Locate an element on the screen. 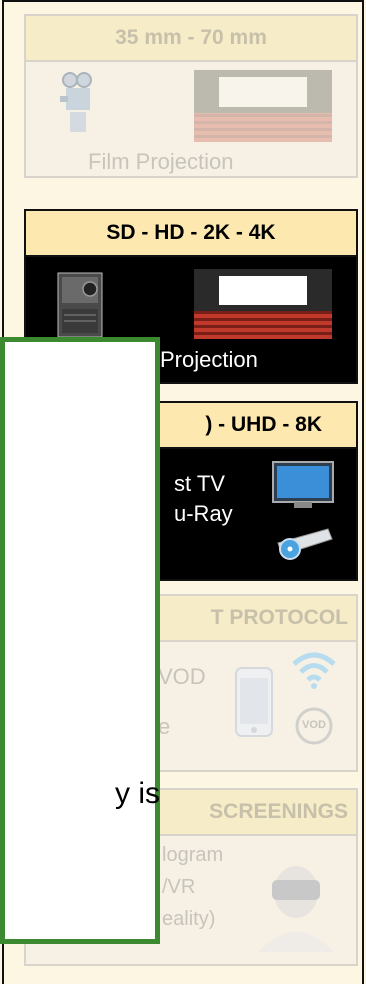 Image resolution: width=366 pixels, height=984 pixels. broadcast-line-bluray: u-Ray is located at coordinates (203, 513).